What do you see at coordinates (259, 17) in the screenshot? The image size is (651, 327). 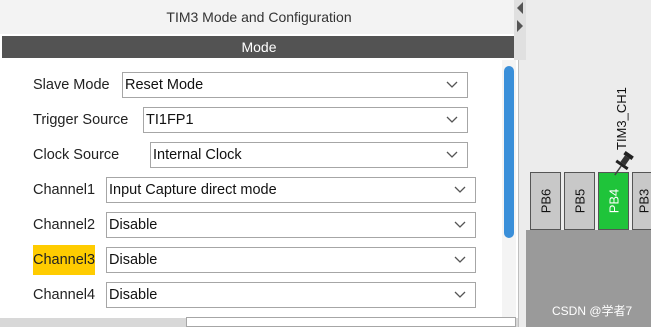 I see `panel-title: TIM3 Mode and Configuration` at bounding box center [259, 17].